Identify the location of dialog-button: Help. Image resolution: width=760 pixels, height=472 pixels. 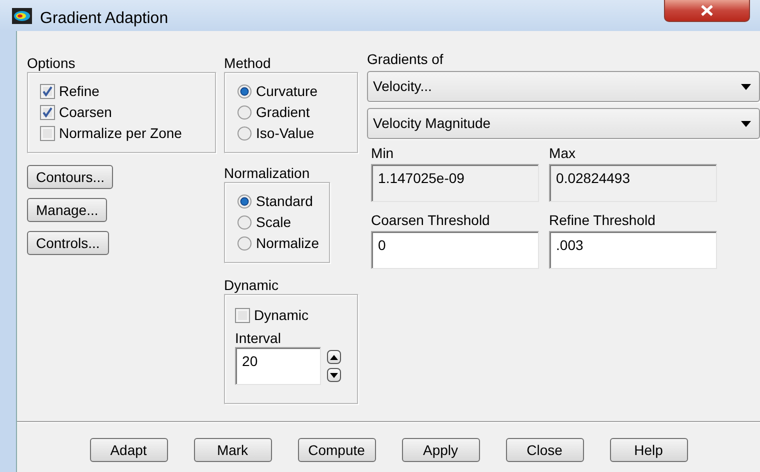
(649, 450).